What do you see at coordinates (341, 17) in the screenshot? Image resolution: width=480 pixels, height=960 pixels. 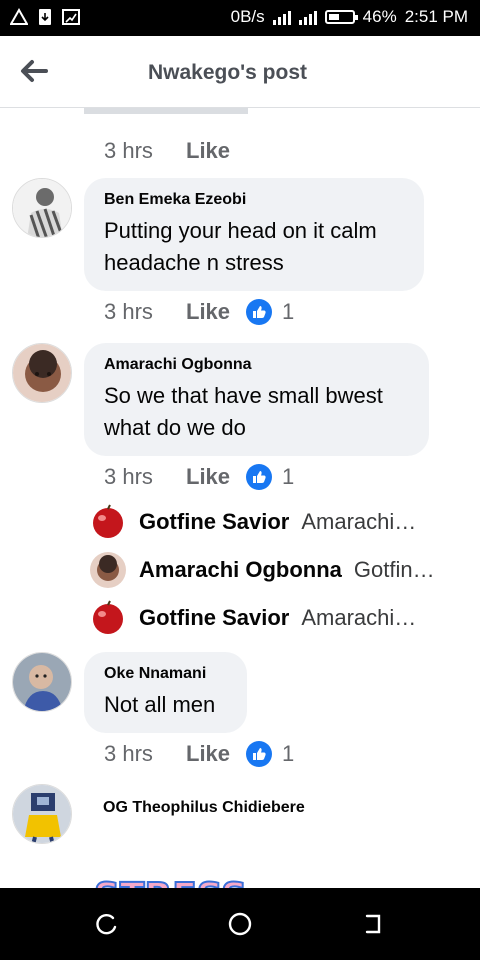 I see `battery-icon` at bounding box center [341, 17].